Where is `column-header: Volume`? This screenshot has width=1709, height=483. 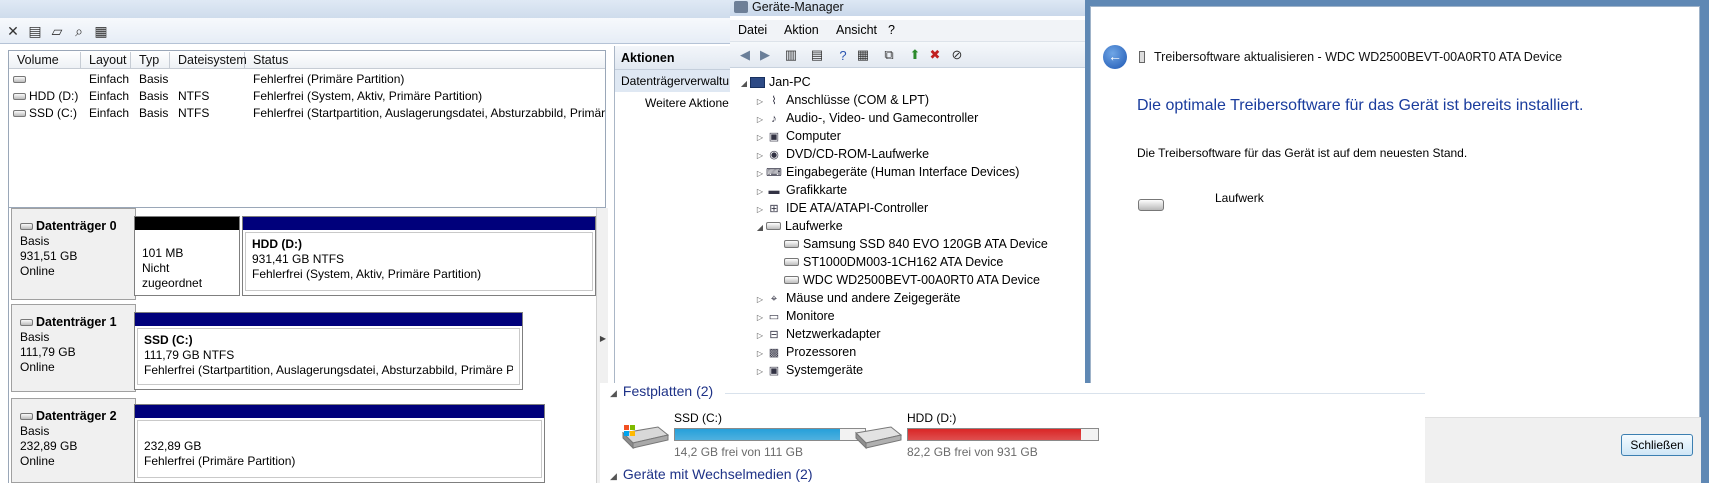
column-header: Volume is located at coordinates (45, 60).